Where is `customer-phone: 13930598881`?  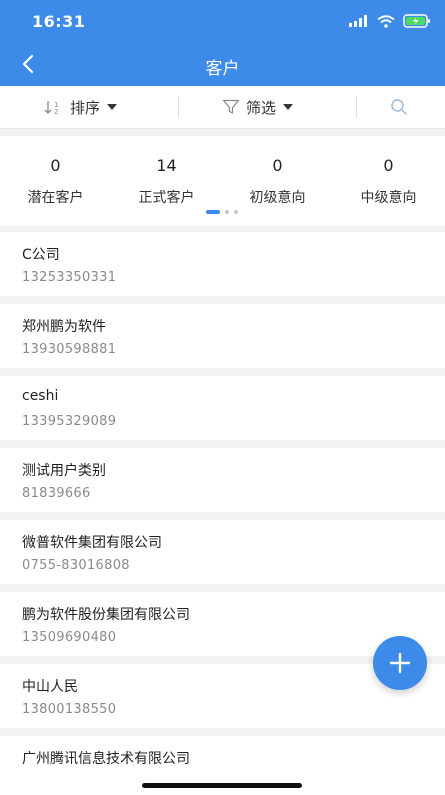 customer-phone: 13930598881 is located at coordinates (69, 349).